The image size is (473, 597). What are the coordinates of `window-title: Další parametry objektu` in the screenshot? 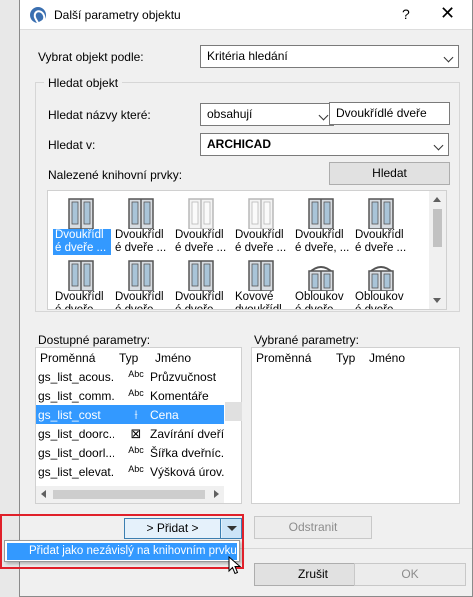 It's located at (117, 15).